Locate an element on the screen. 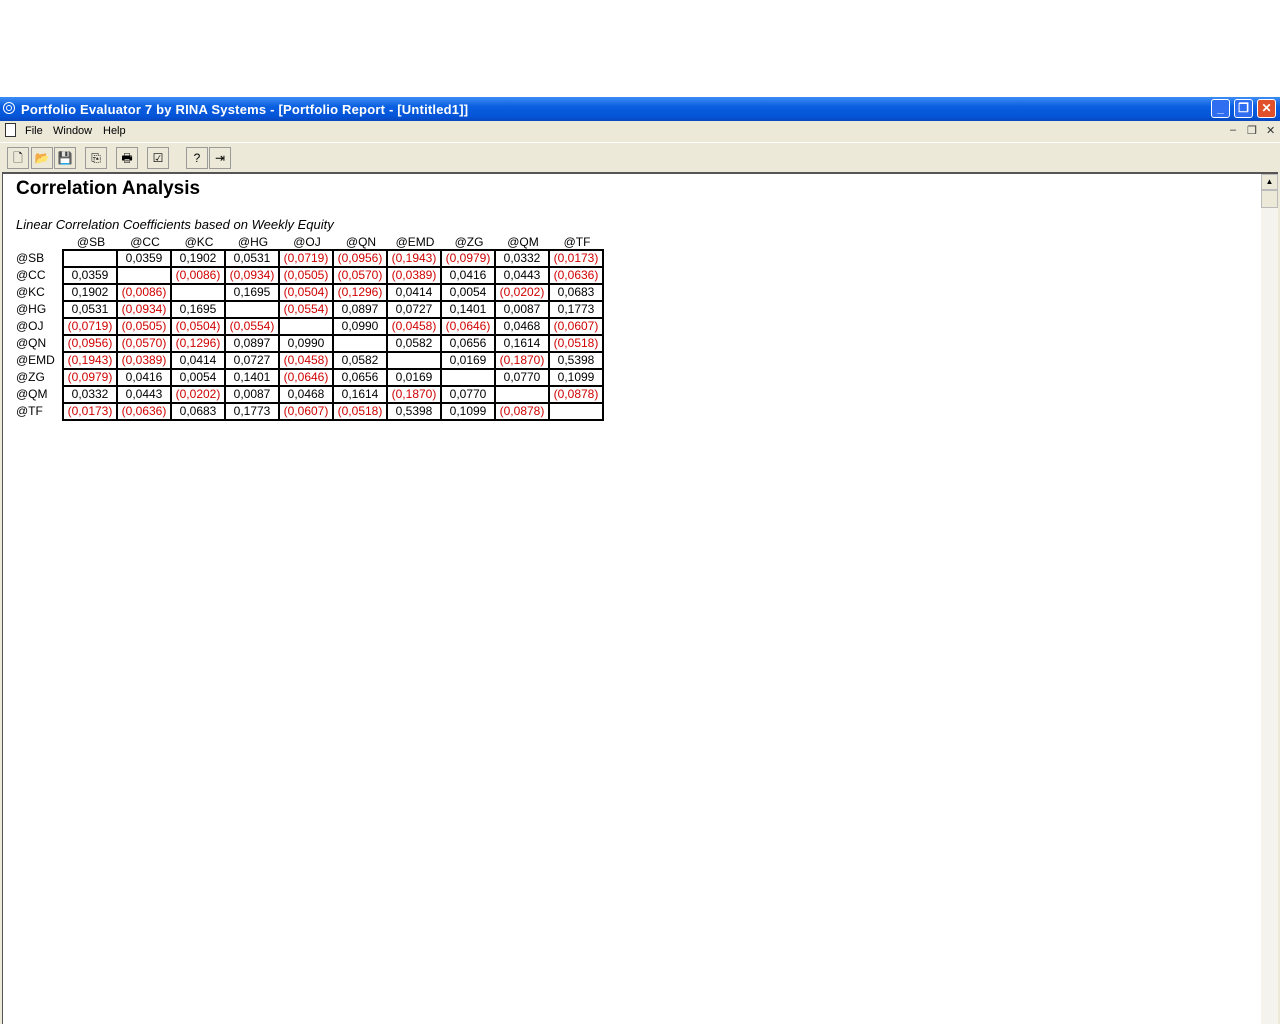  row-header: @CC is located at coordinates (31, 275).